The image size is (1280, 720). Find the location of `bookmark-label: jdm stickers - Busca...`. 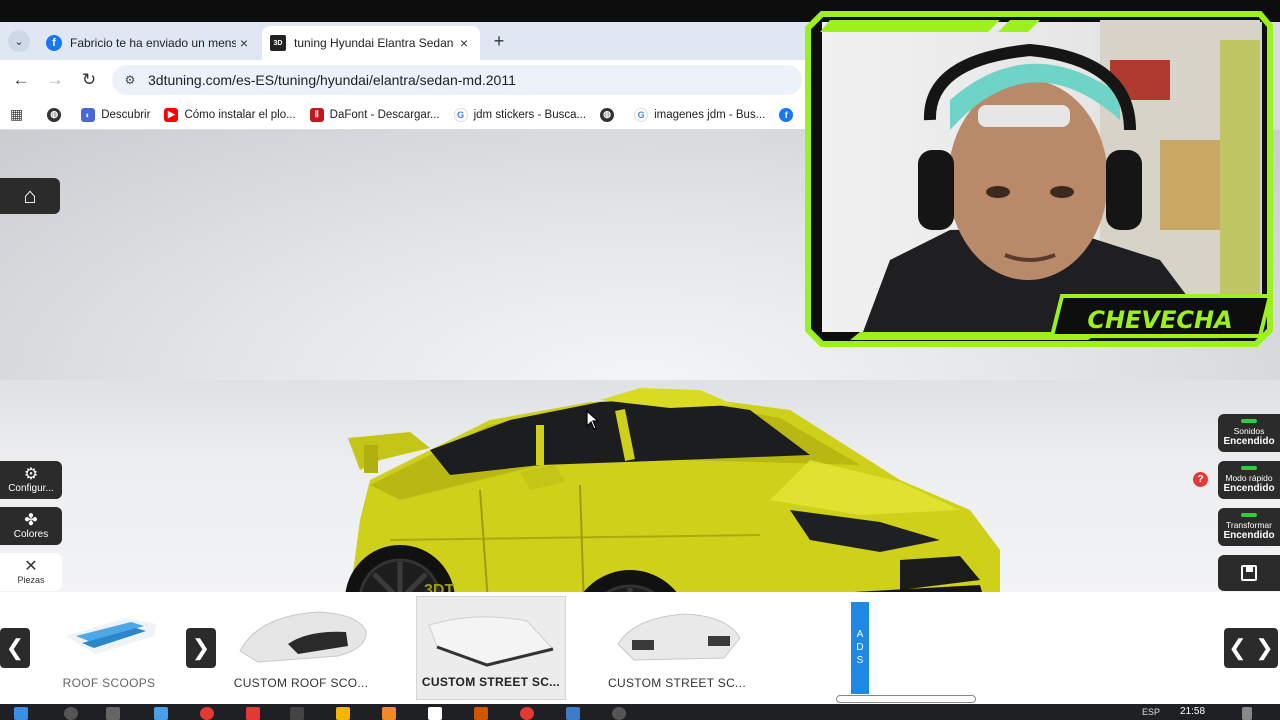

bookmark-label: jdm stickers - Busca... is located at coordinates (530, 114).